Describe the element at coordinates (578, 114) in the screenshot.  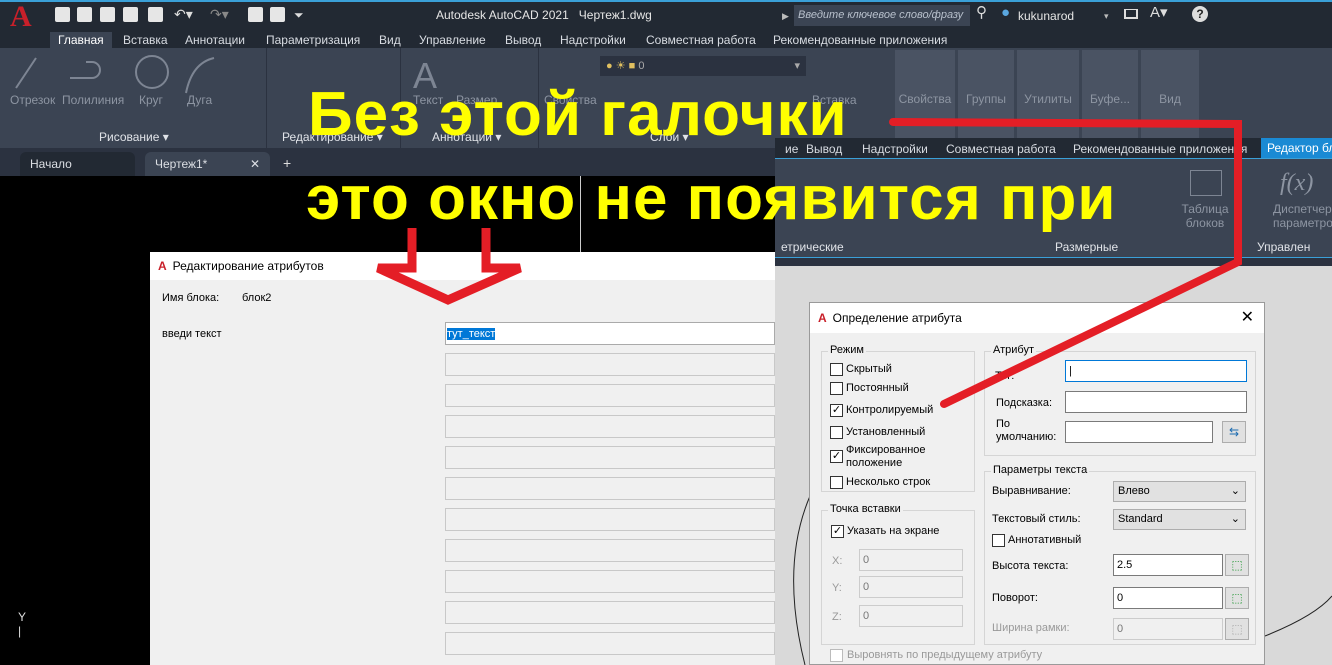
I see `annotation-line-1: Без этой галочки` at that location.